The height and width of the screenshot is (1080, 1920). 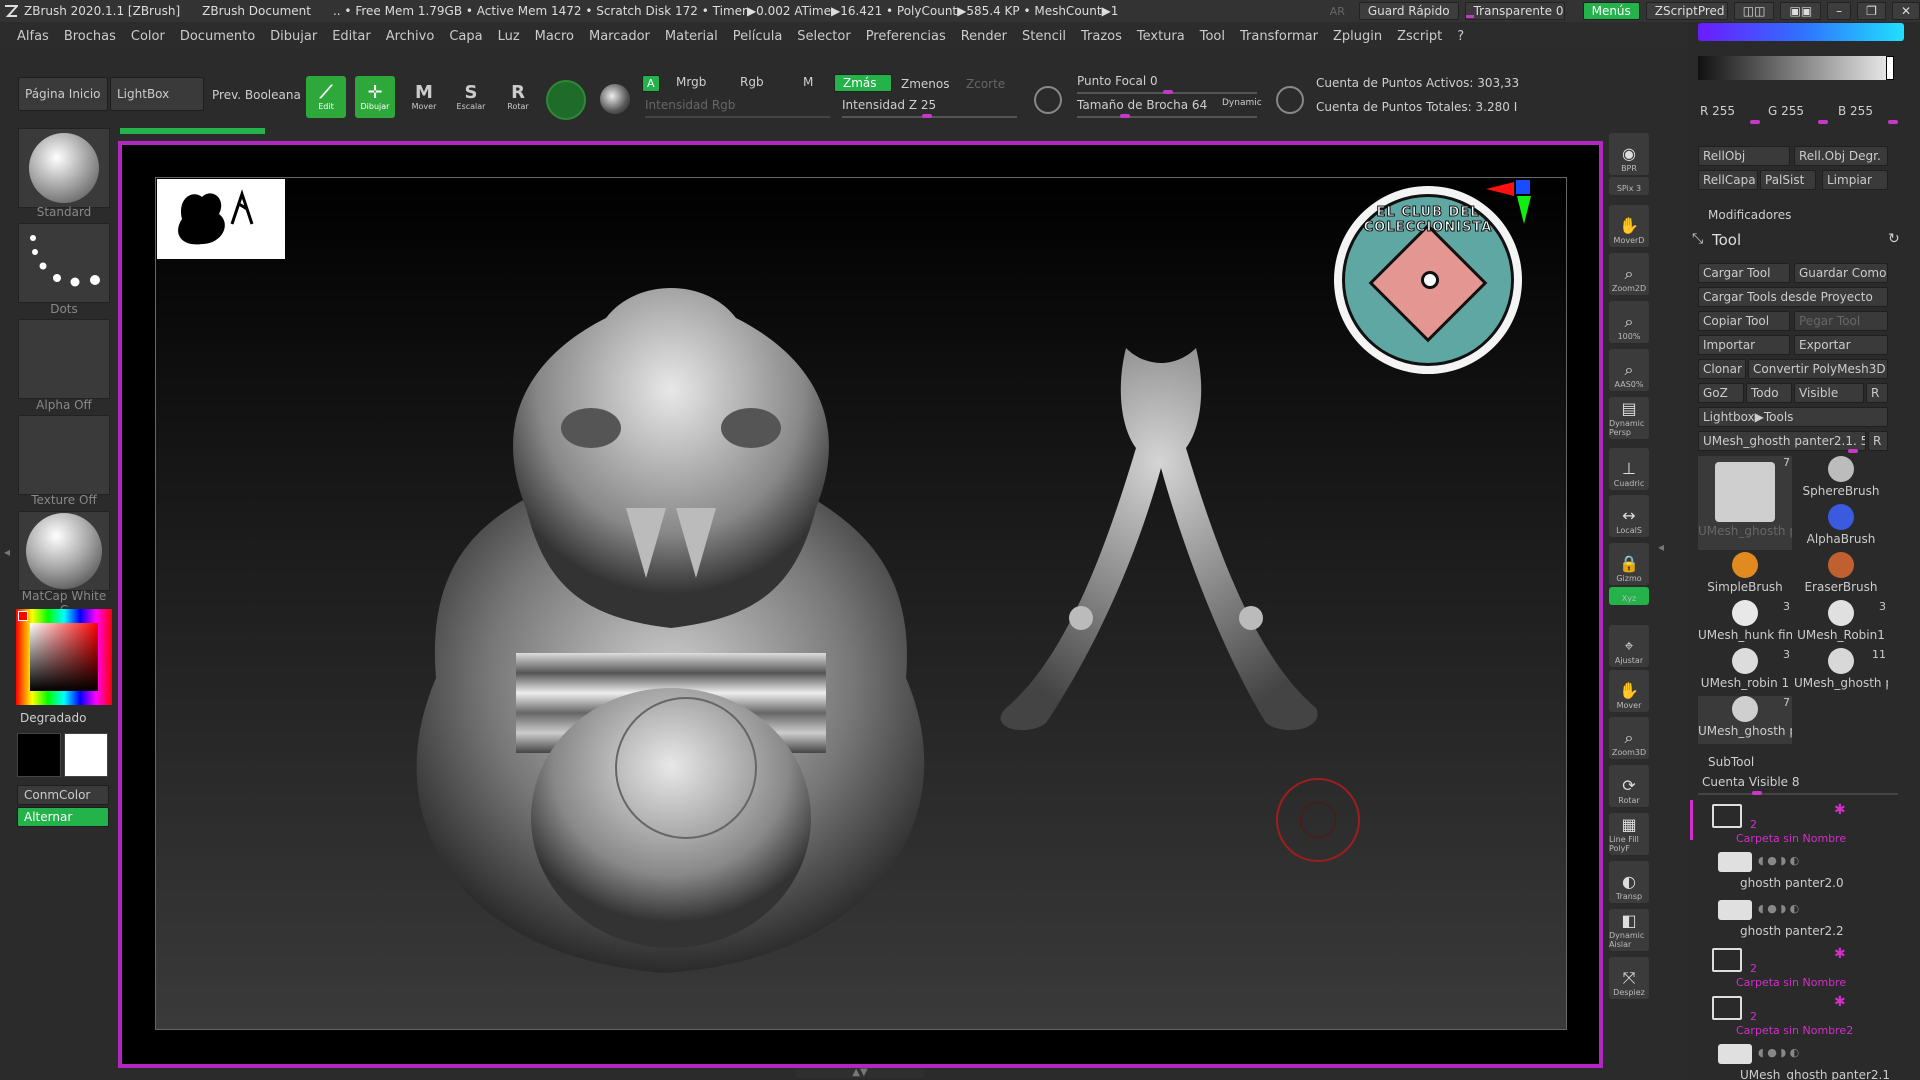 I want to click on right-collapse-arrow-icon: ◂, so click(x=1661, y=547).